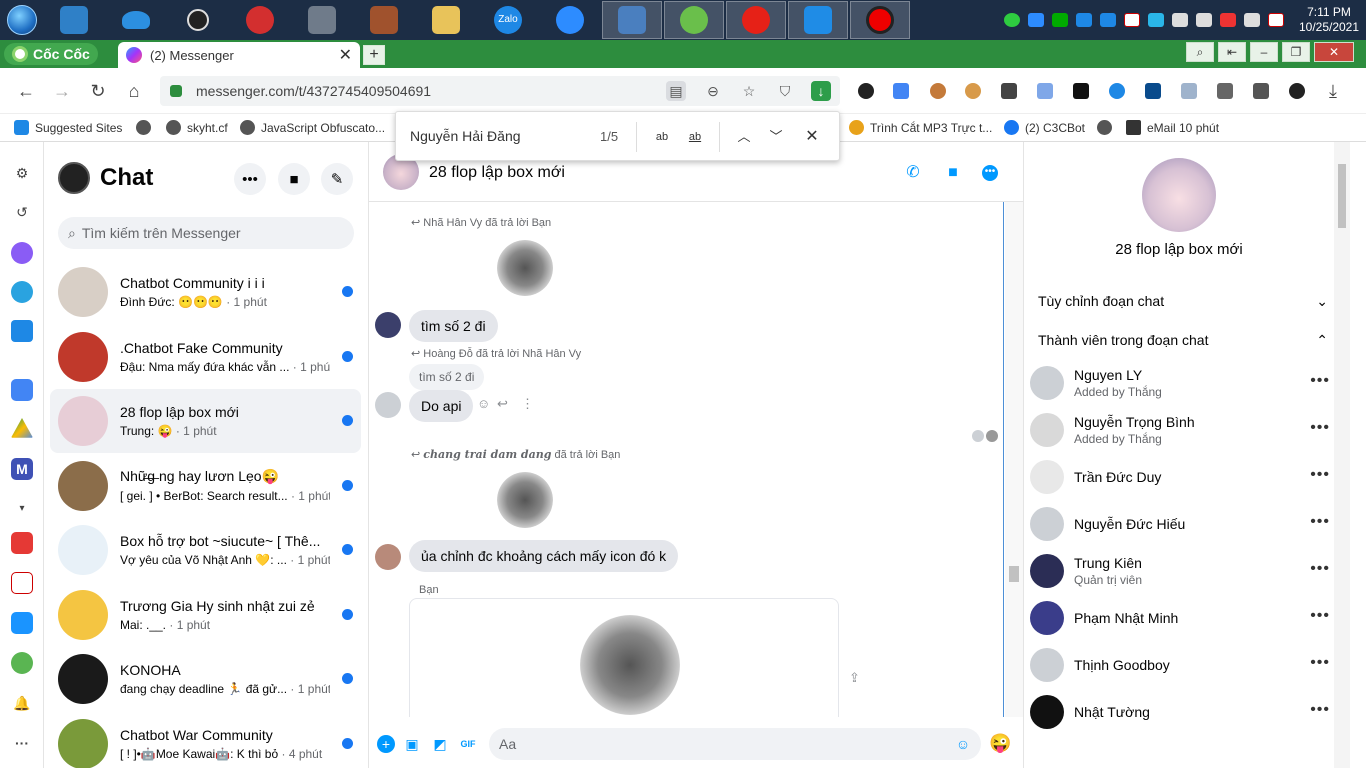 This screenshot has height=768, width=1366. What do you see at coordinates (973, 91) in the screenshot?
I see `ext-cookie2-icon` at bounding box center [973, 91].